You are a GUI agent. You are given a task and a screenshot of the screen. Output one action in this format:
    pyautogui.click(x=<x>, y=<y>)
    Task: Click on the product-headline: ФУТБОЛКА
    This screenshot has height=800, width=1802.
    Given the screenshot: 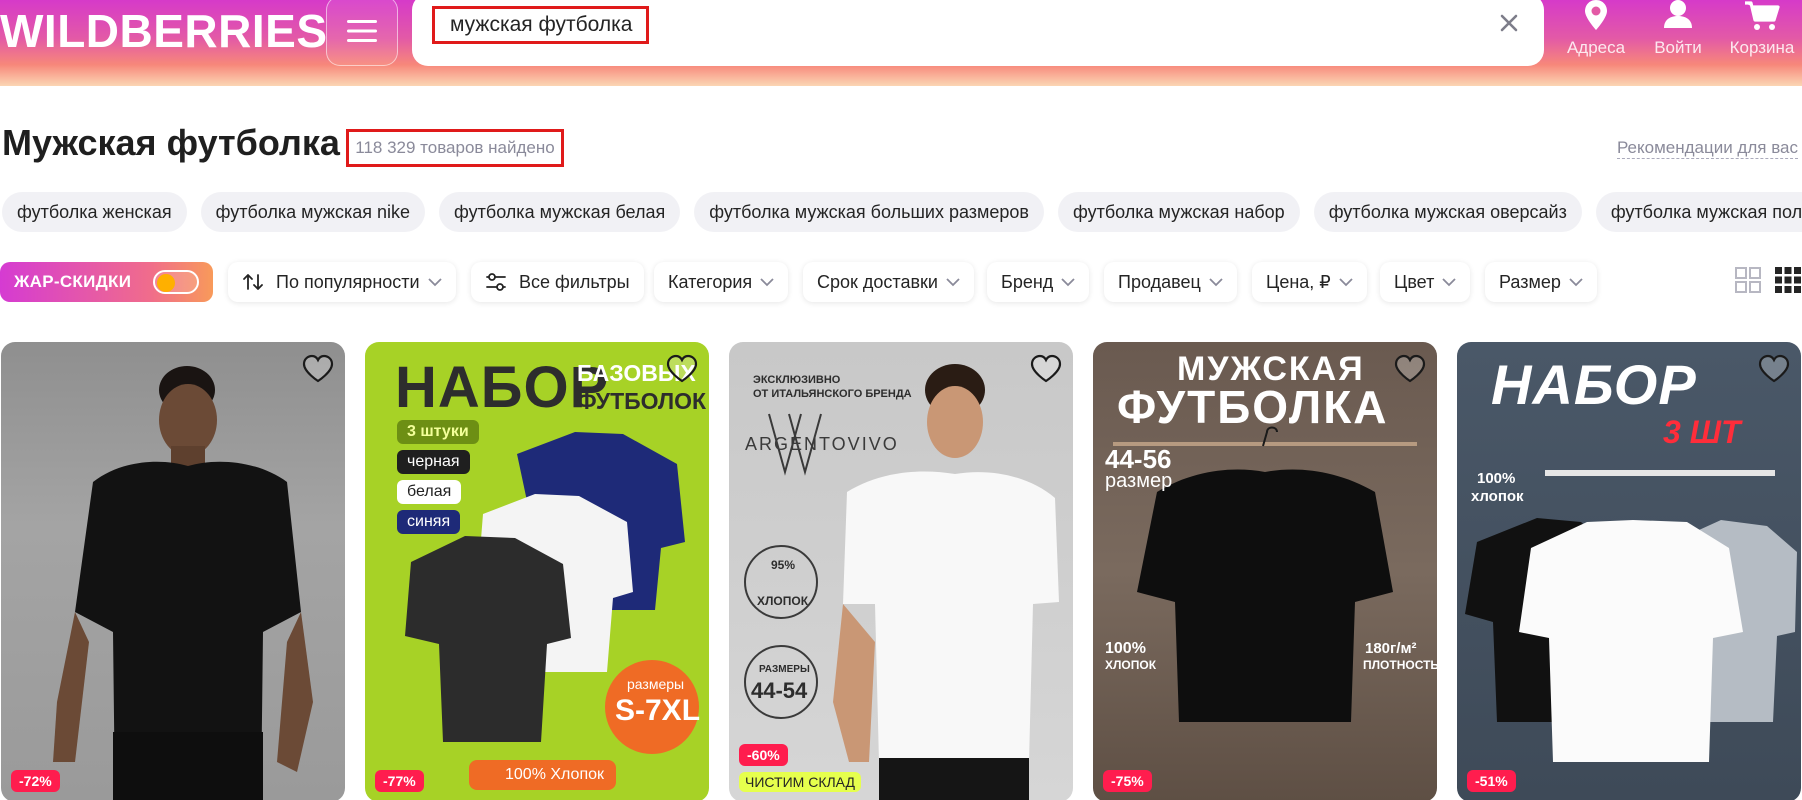 What is the action you would take?
    pyautogui.click(x=1253, y=407)
    